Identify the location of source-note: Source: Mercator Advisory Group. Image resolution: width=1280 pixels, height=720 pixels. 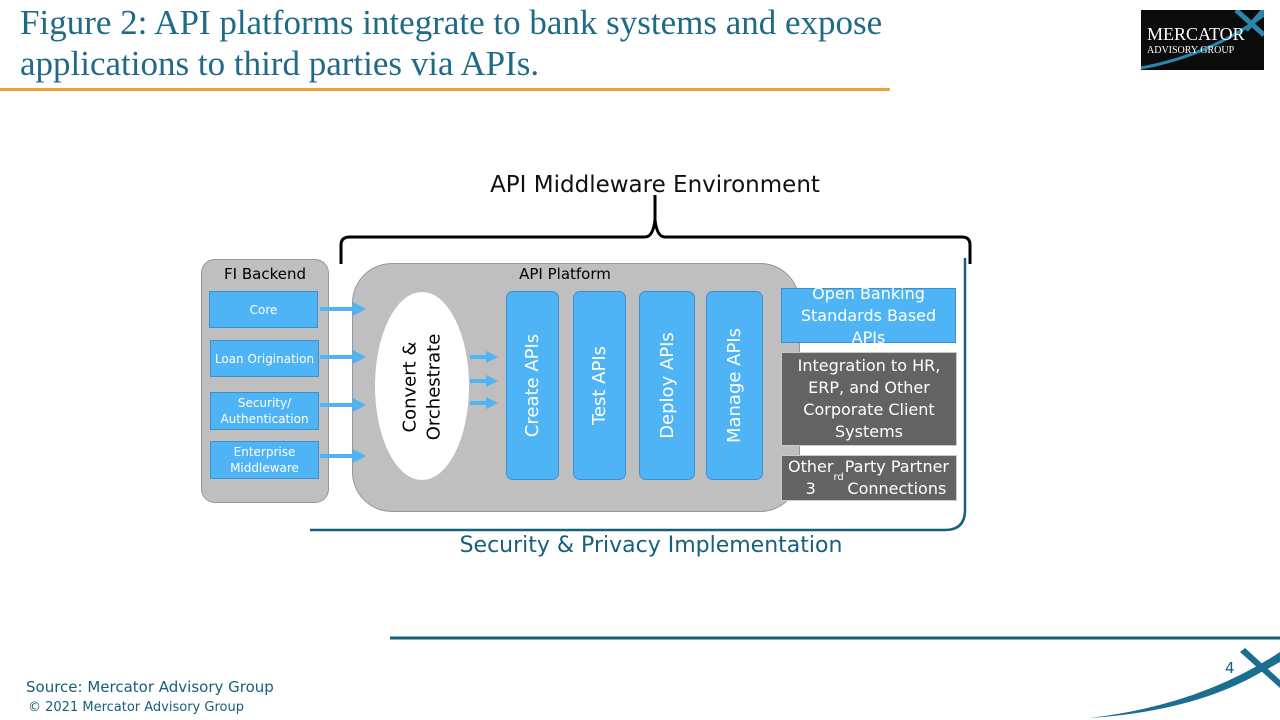
(150, 687).